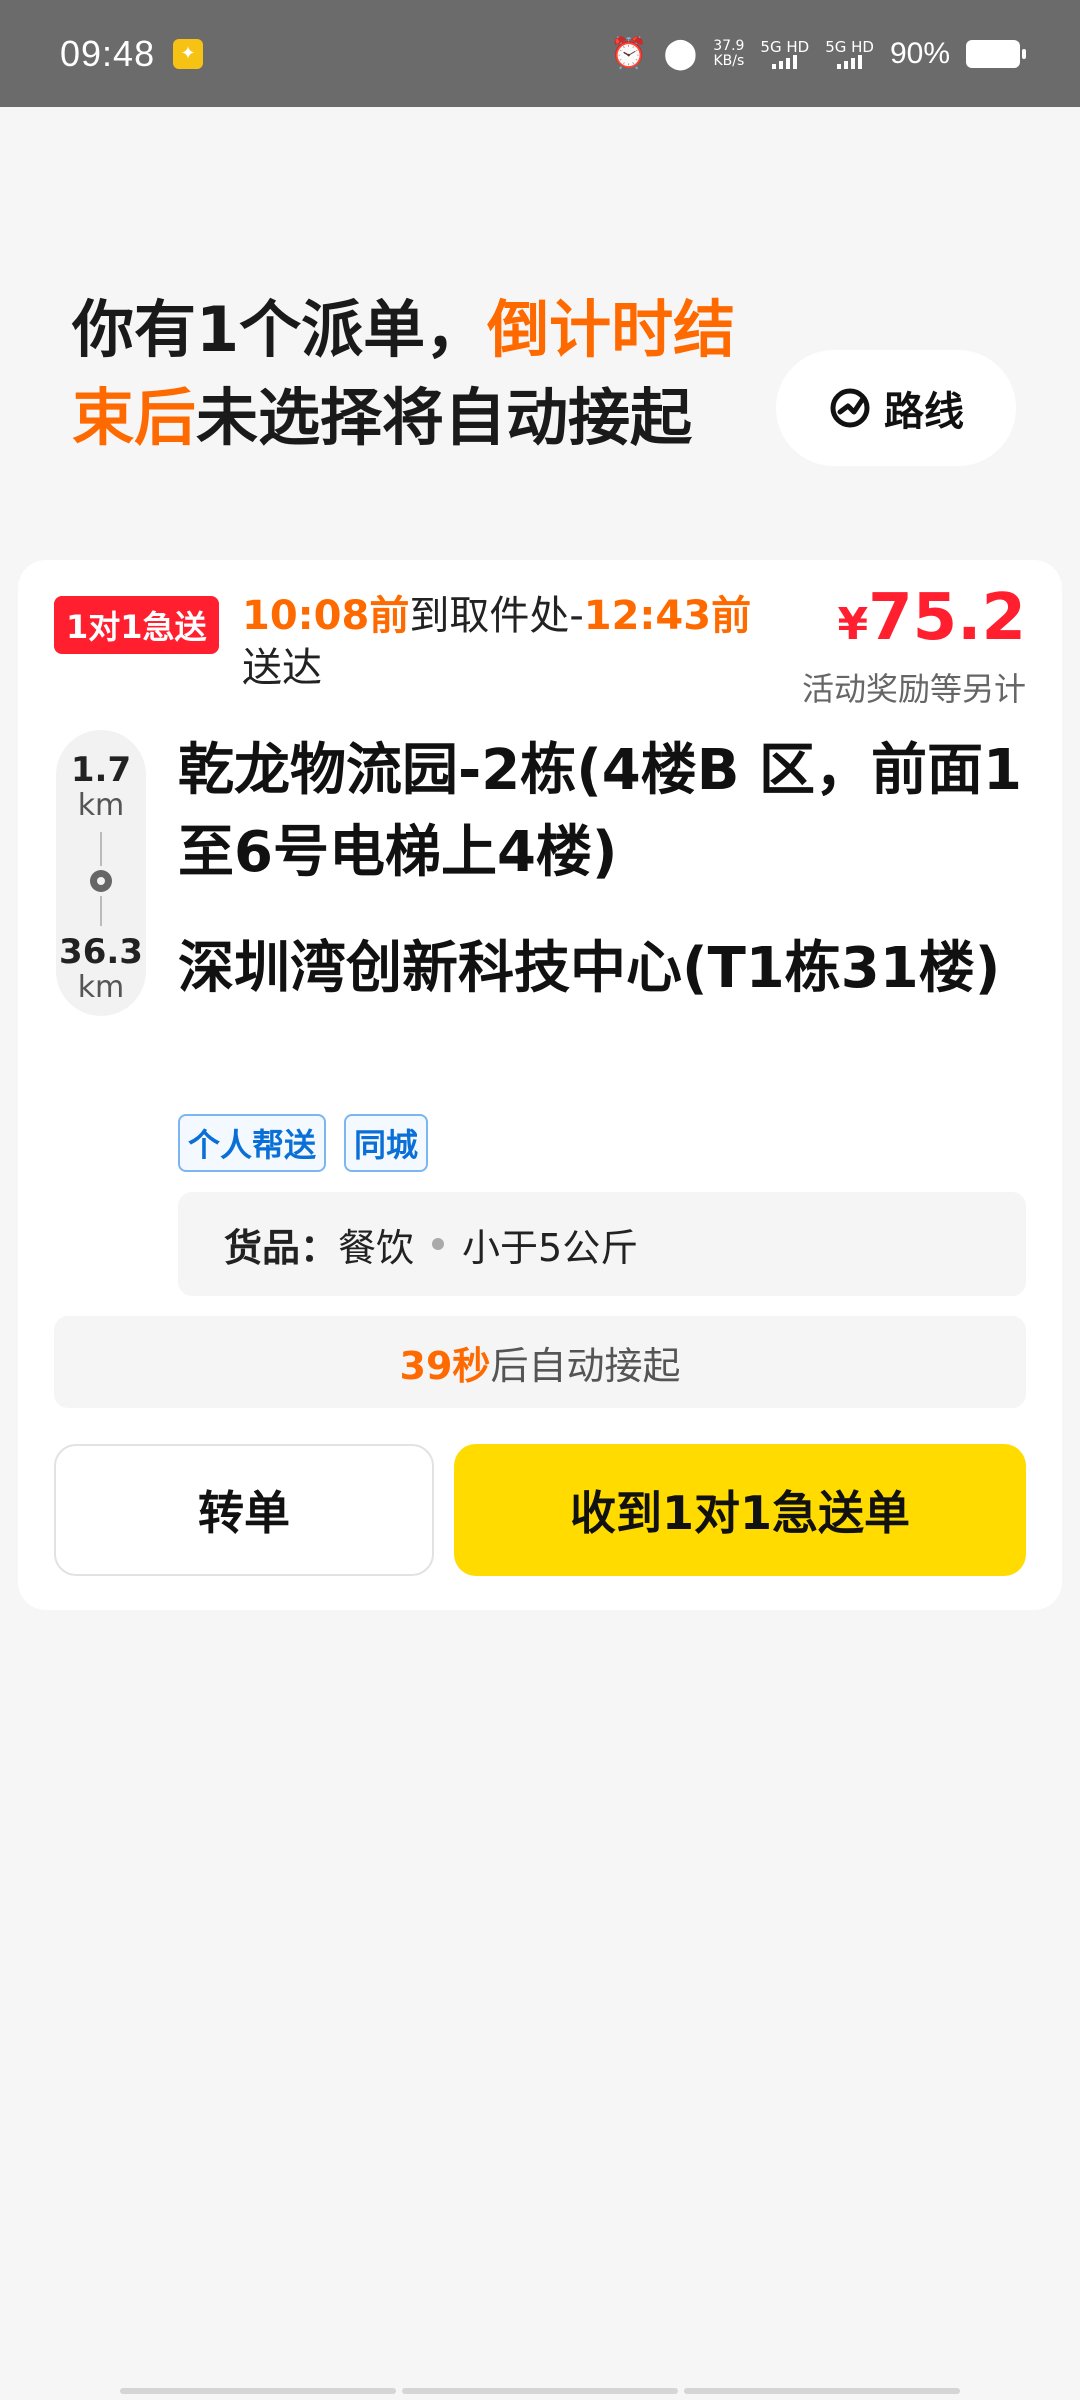 The height and width of the screenshot is (2400, 1080). Describe the element at coordinates (602, 1244) in the screenshot. I see `goods-info: 货品： 餐饮 小于5公斤` at that location.